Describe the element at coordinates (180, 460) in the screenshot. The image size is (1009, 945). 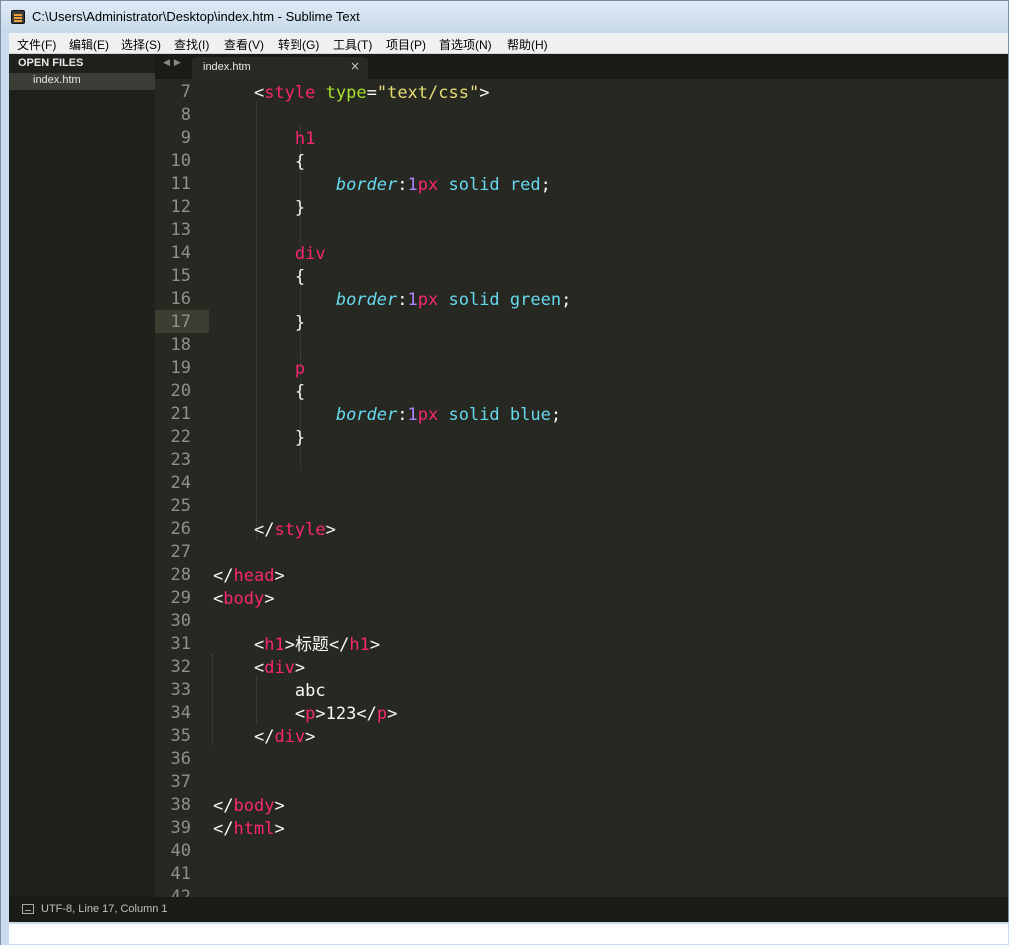
I see `line-number: 23` at that location.